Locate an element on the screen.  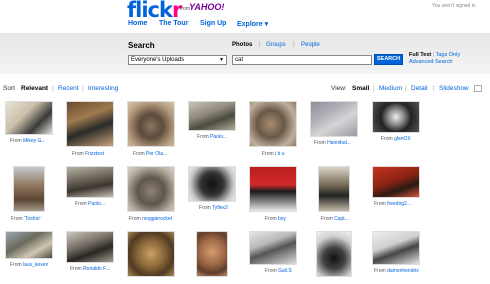
photo-caption: From i b u is located at coordinates (273, 154).